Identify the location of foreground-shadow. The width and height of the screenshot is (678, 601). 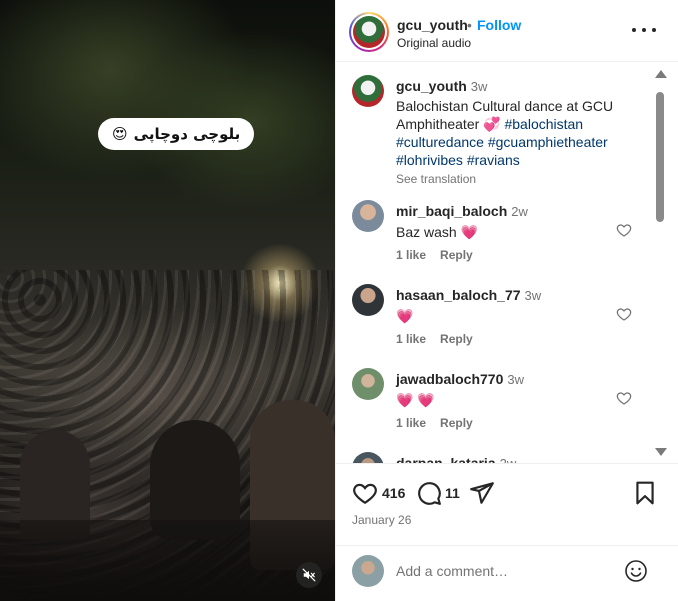
(167, 560).